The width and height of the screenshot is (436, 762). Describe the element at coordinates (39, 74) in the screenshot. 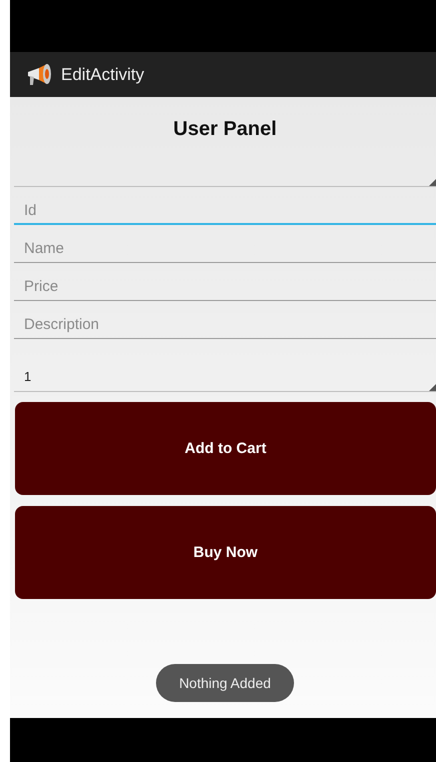

I see `megaphone-icon` at that location.